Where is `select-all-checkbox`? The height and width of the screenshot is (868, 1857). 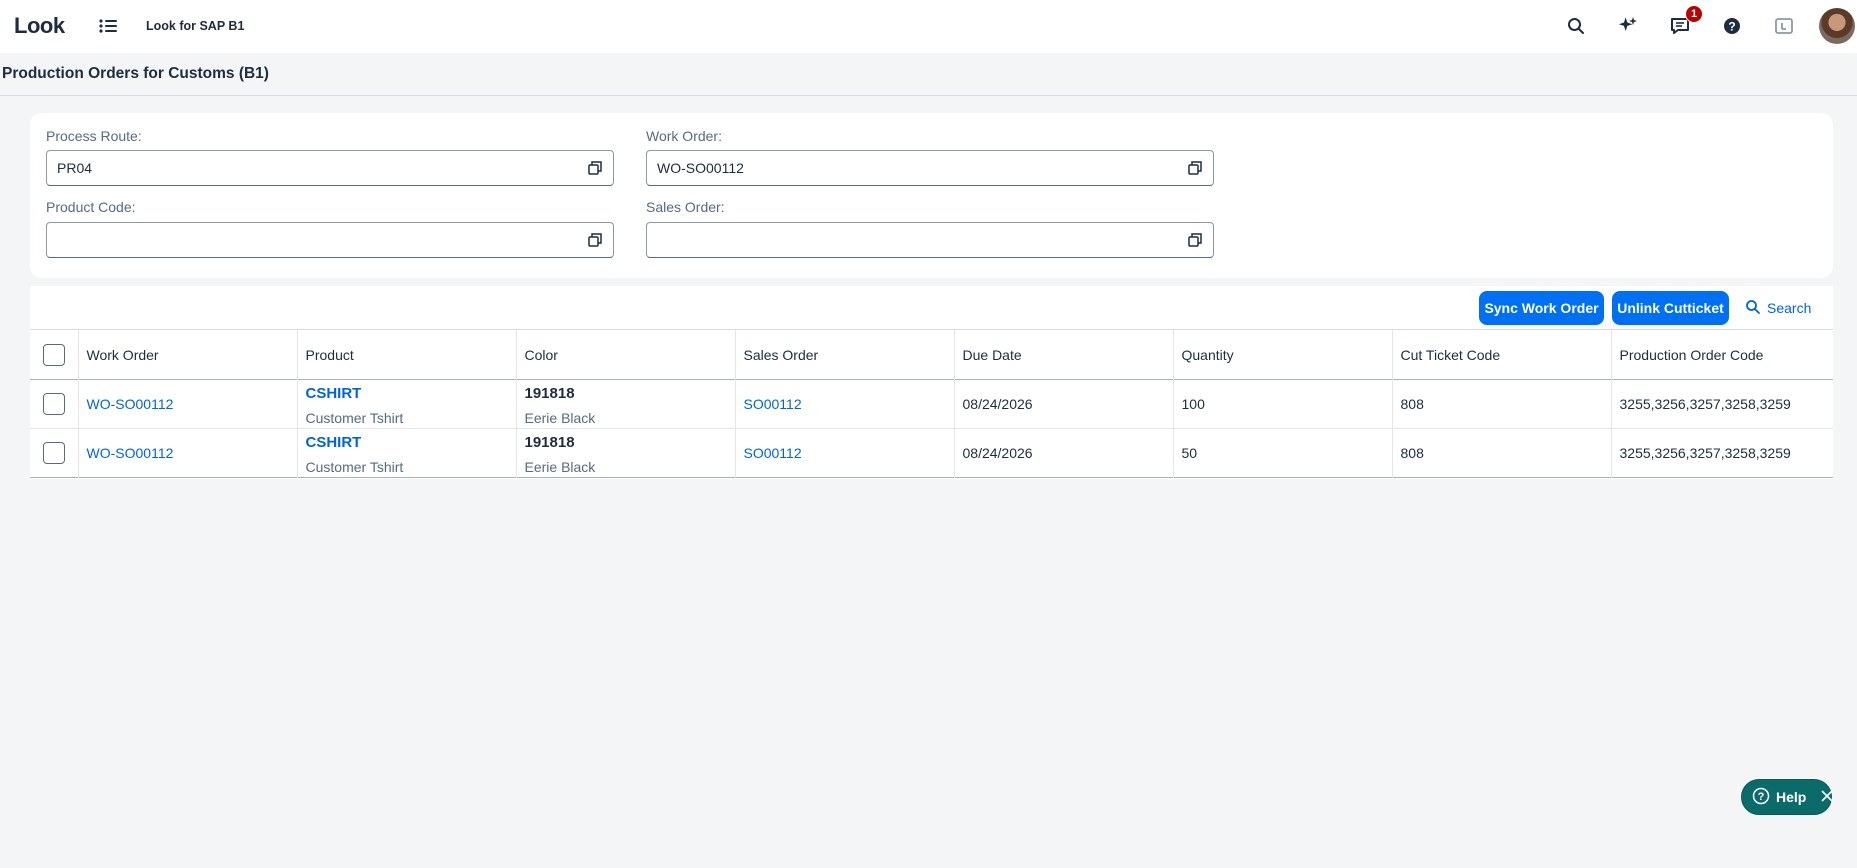 select-all-checkbox is located at coordinates (53, 354).